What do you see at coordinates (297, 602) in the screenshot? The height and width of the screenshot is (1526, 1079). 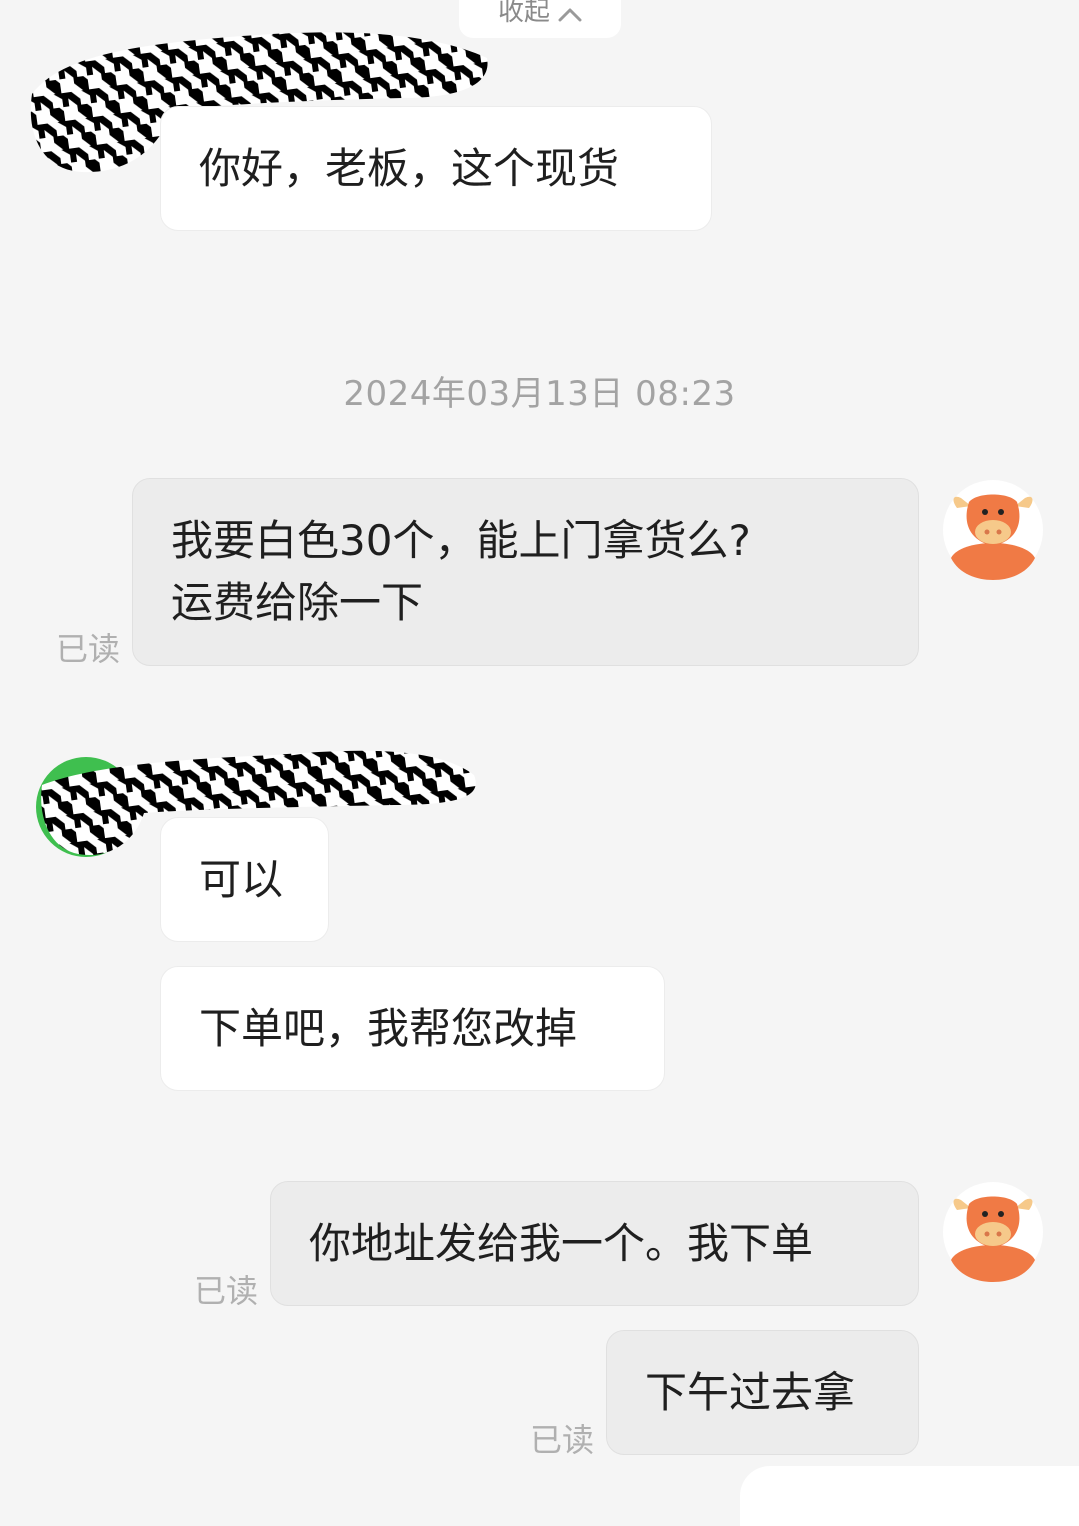 I see `message-text-line: 运费给除一下` at bounding box center [297, 602].